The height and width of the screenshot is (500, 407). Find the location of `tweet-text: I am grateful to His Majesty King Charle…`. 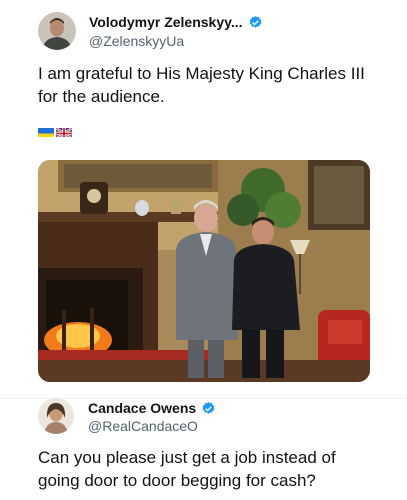

tweet-text: I am grateful to His Majesty King Charle… is located at coordinates (201, 85).